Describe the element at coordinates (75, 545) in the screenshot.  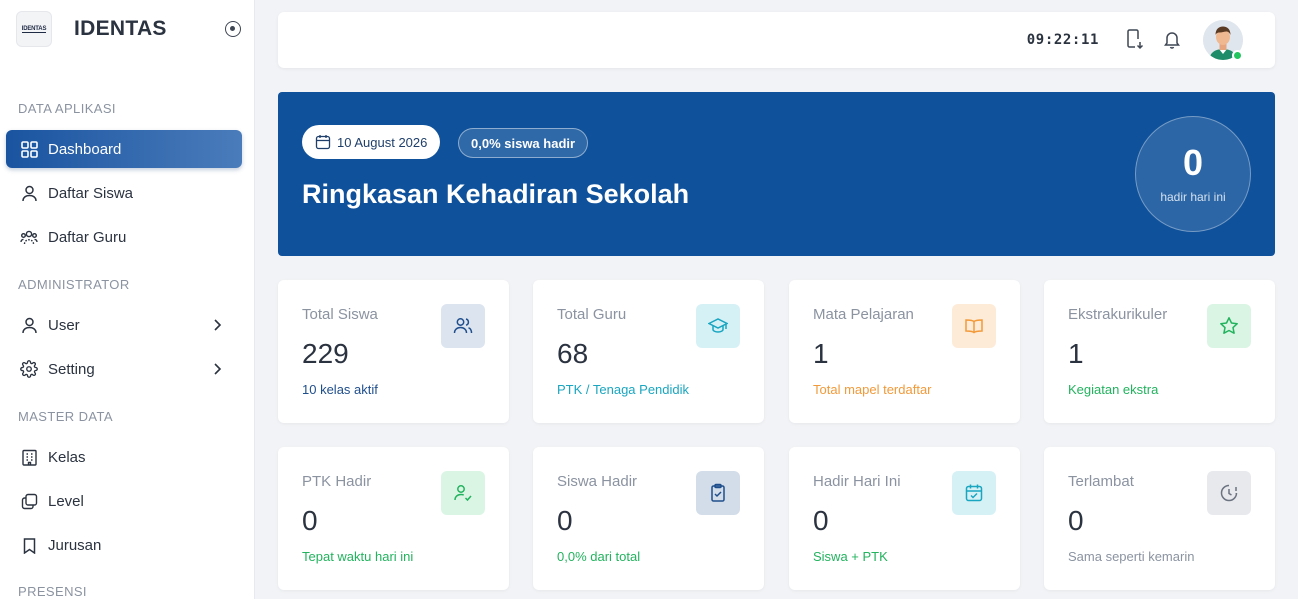
I see `sidebar-item-label: Jurusan` at that location.